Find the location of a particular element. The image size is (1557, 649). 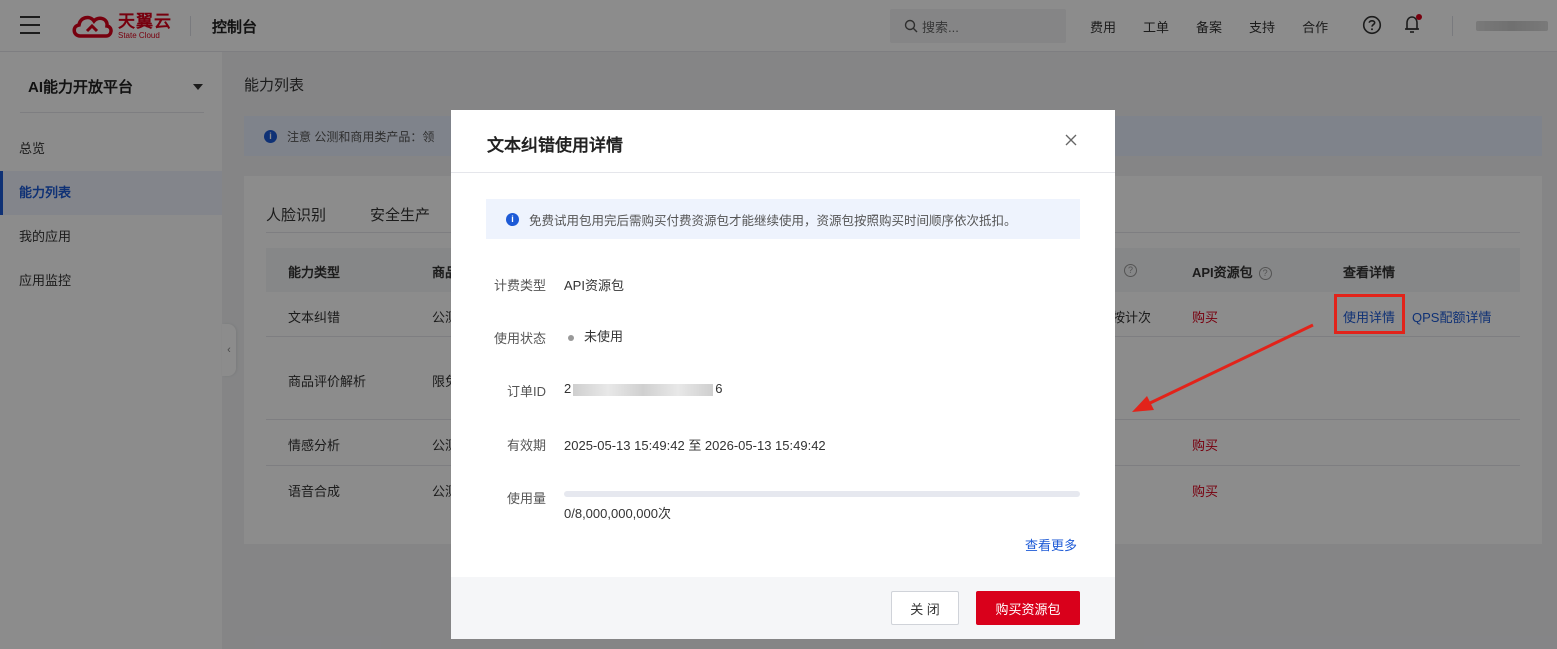

validity-label: 有效期 is located at coordinates (526, 445).